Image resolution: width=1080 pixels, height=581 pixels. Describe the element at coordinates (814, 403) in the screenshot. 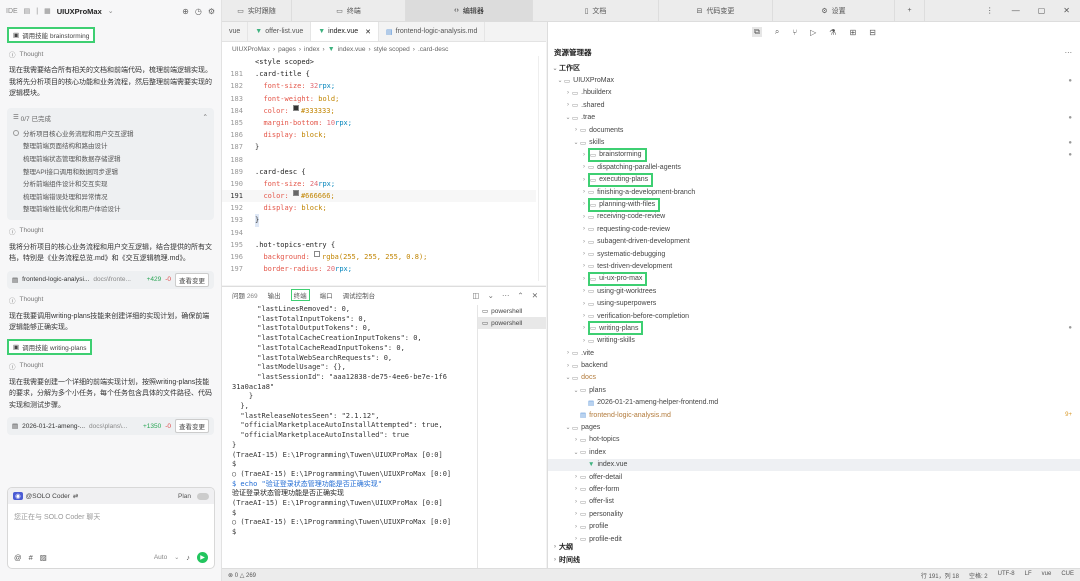

I see `tree-file: ▤ 2026-01-21-ameng-helper-frontend.md` at that location.